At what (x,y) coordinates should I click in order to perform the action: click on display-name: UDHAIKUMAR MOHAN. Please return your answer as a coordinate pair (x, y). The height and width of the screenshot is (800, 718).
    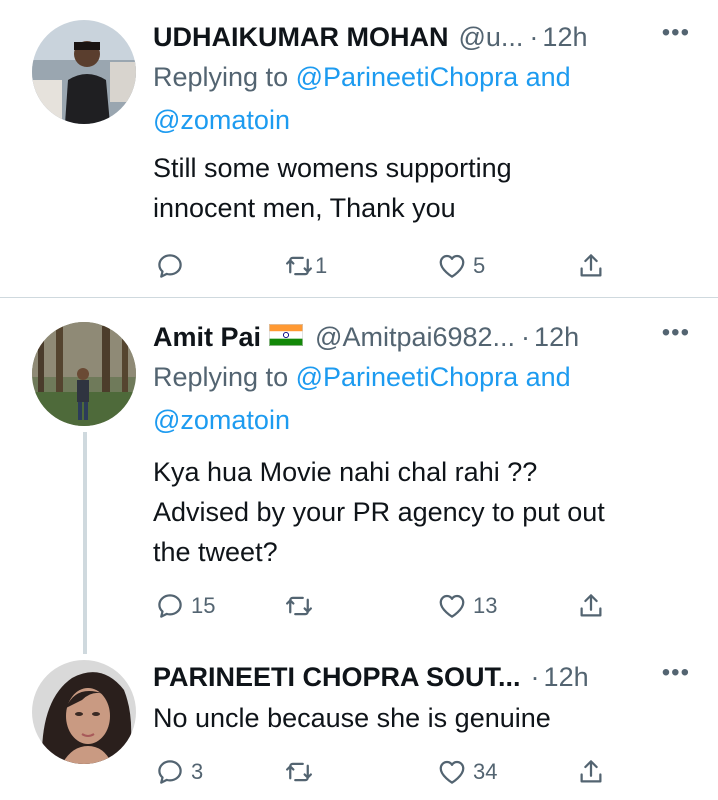
    Looking at the image, I should click on (300, 37).